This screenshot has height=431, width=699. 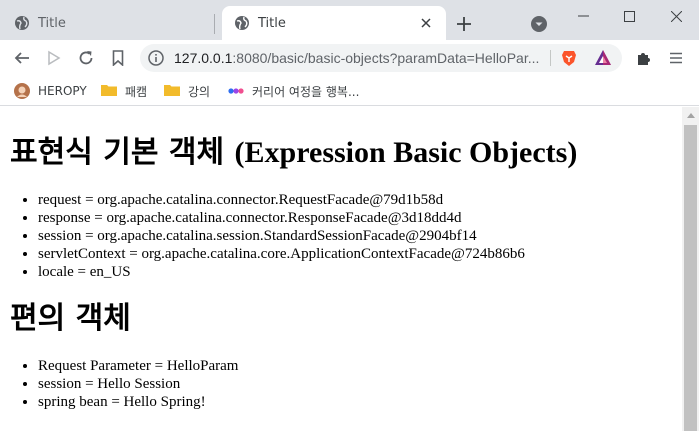 I want to click on bookmark-button, so click(x=118, y=58).